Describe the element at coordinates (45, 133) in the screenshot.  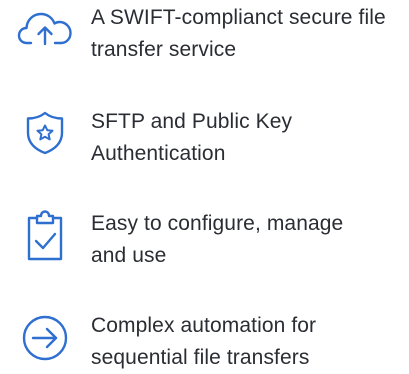
I see `shield-star-icon` at that location.